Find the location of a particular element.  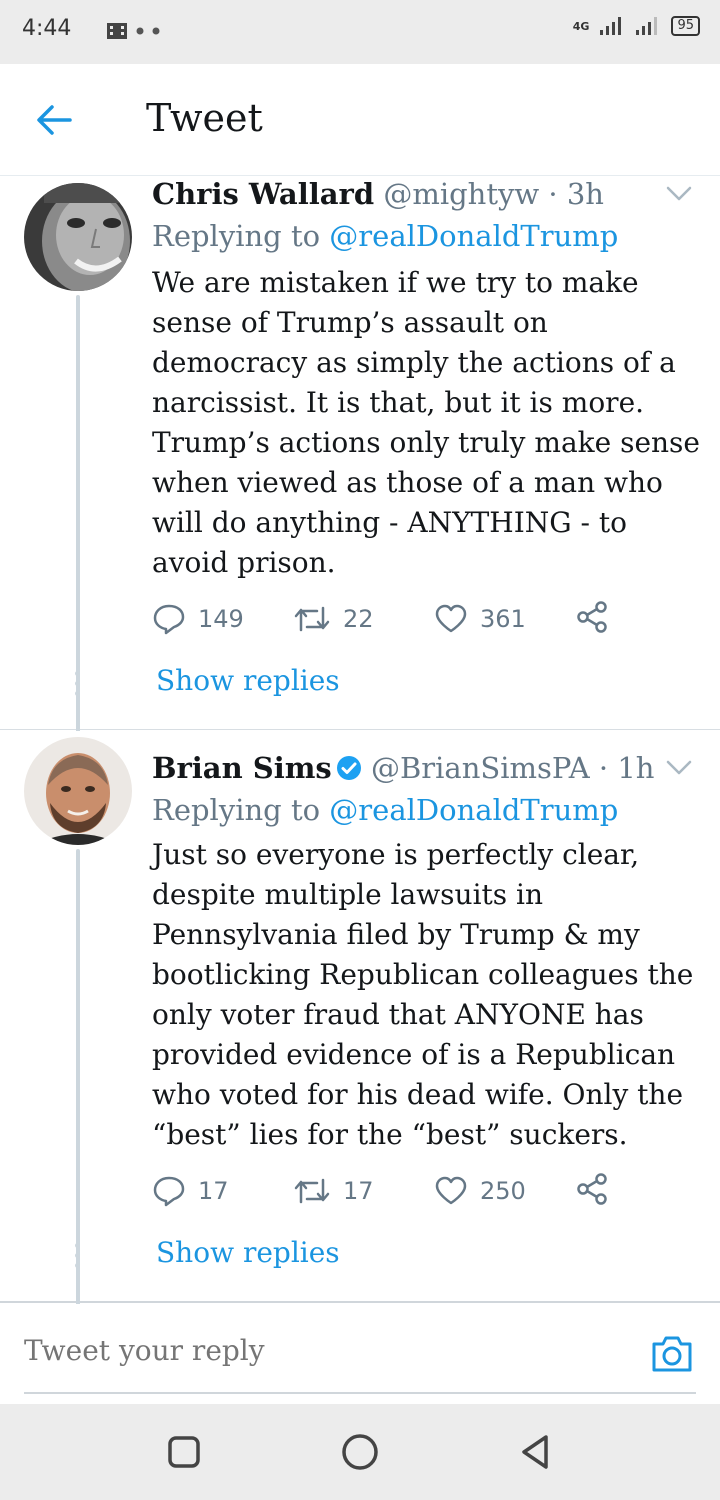

notification-icons is located at coordinates (133, 31).